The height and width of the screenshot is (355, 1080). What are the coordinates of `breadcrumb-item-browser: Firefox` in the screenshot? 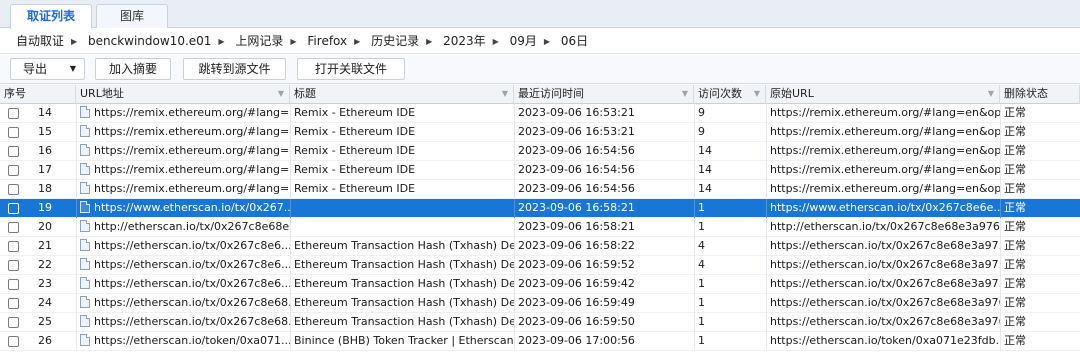 It's located at (327, 41).